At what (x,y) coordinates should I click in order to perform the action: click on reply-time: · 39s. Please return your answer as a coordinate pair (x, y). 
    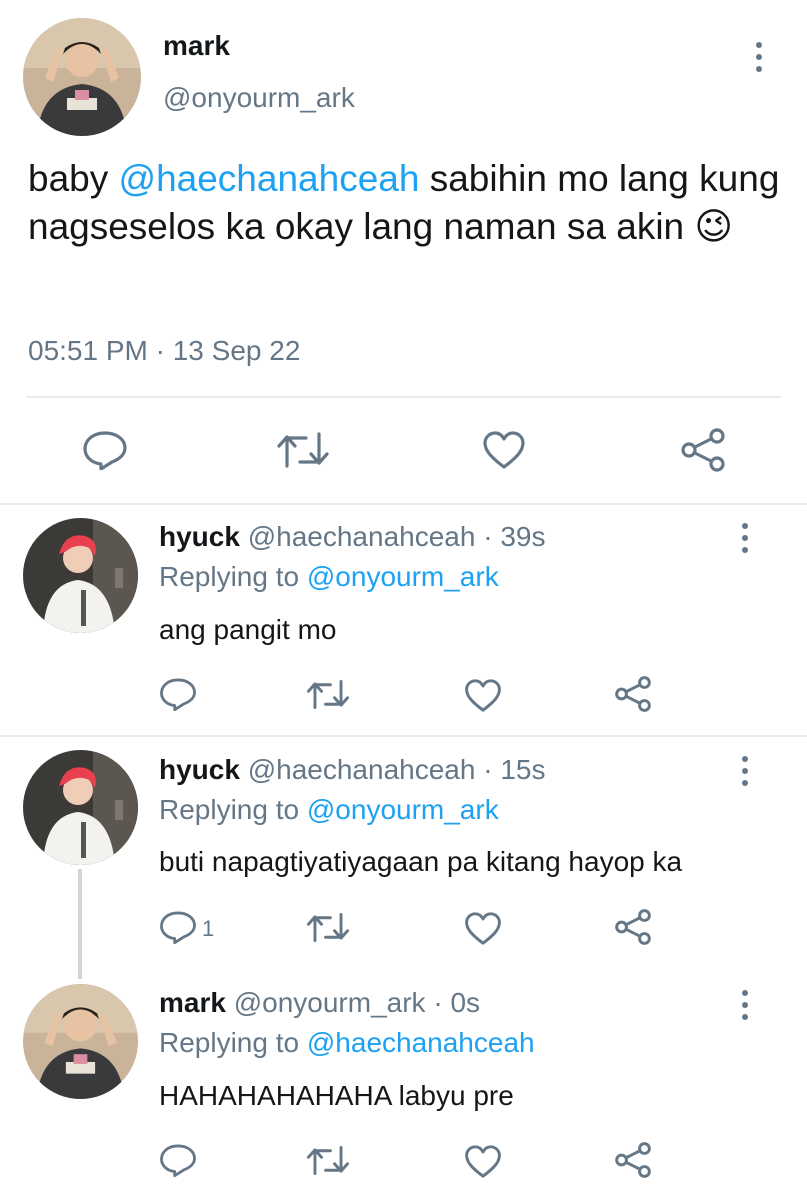
    Looking at the image, I should click on (514, 536).